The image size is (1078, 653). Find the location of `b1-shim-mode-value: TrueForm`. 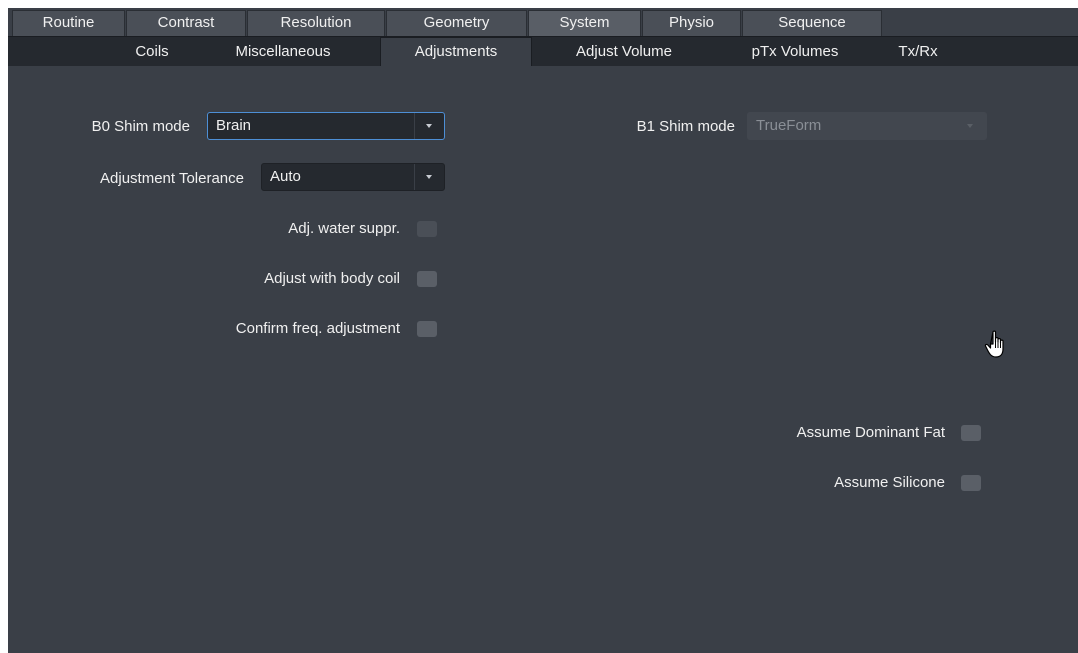

b1-shim-mode-value: TrueForm is located at coordinates (789, 125).